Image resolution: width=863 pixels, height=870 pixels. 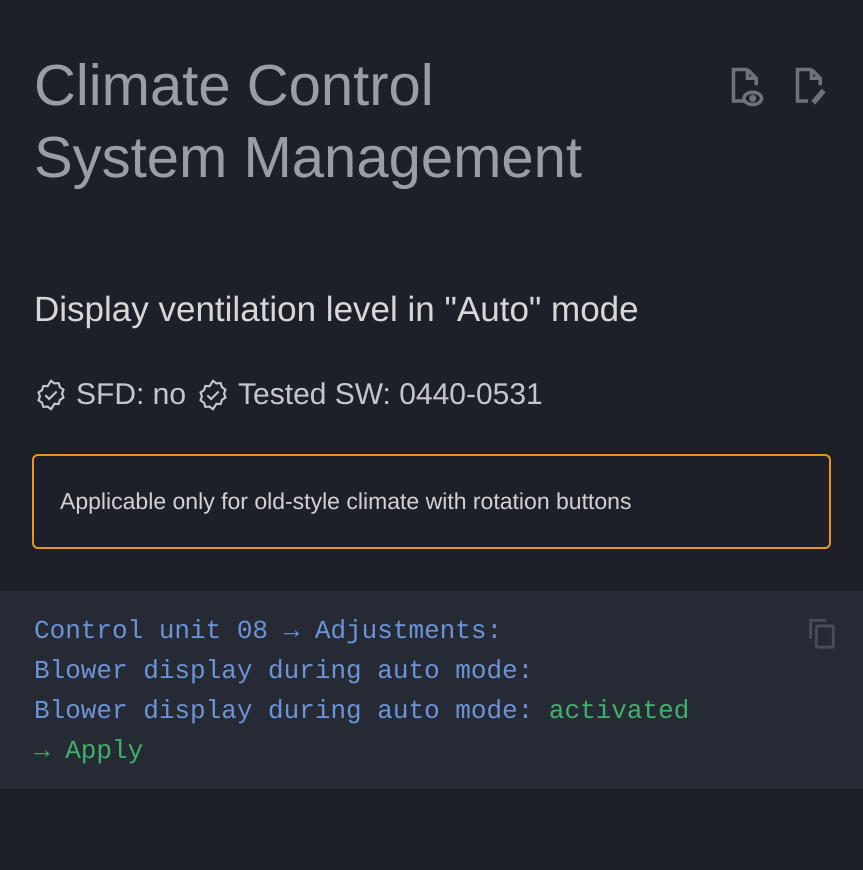 I want to click on code-line: Blower display during auto mode:, so click(x=284, y=671).